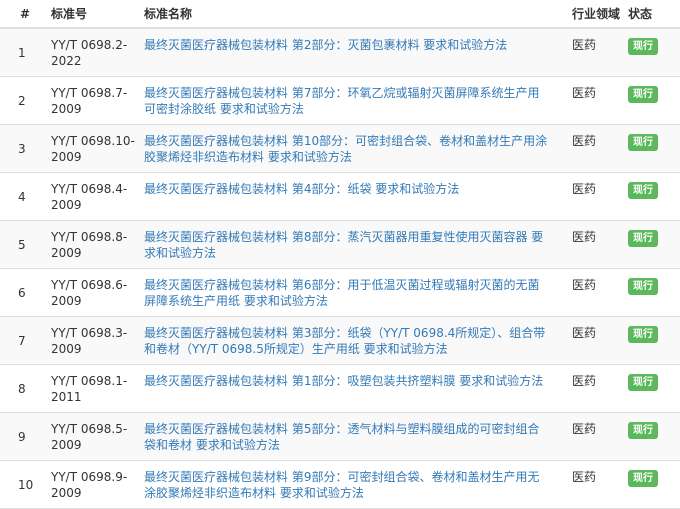 The width and height of the screenshot is (680, 509). I want to click on standard-name-link: 最终灭菌医疗器械包装材料 第4部分：纸袋 要求和试验方法, so click(301, 189).